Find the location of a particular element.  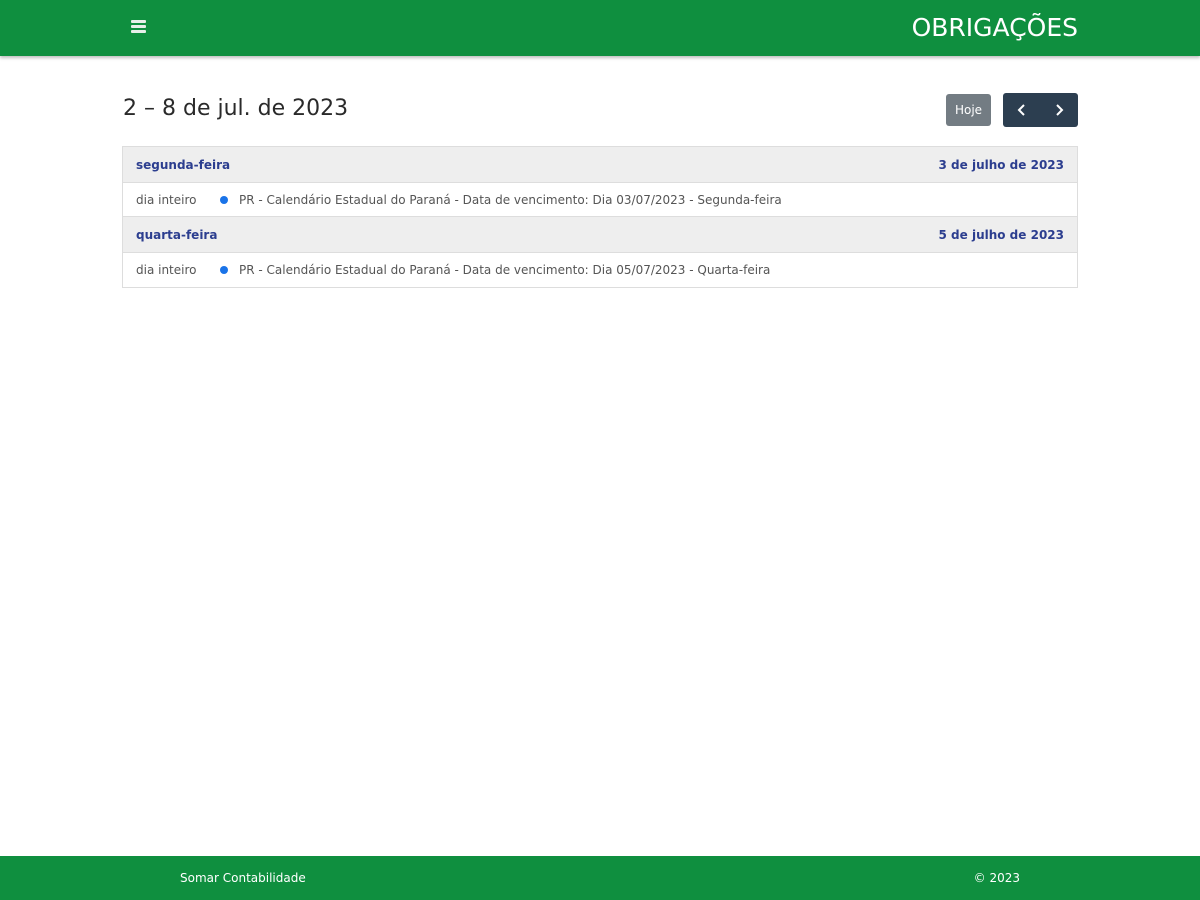

footer-bar: Somar Contabilidade © 2023 is located at coordinates (600, 878).